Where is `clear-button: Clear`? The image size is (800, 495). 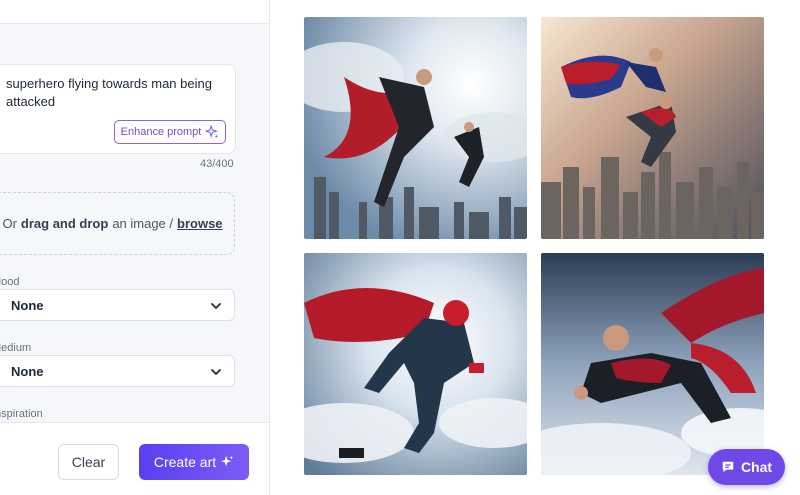 clear-button: Clear is located at coordinates (88, 462).